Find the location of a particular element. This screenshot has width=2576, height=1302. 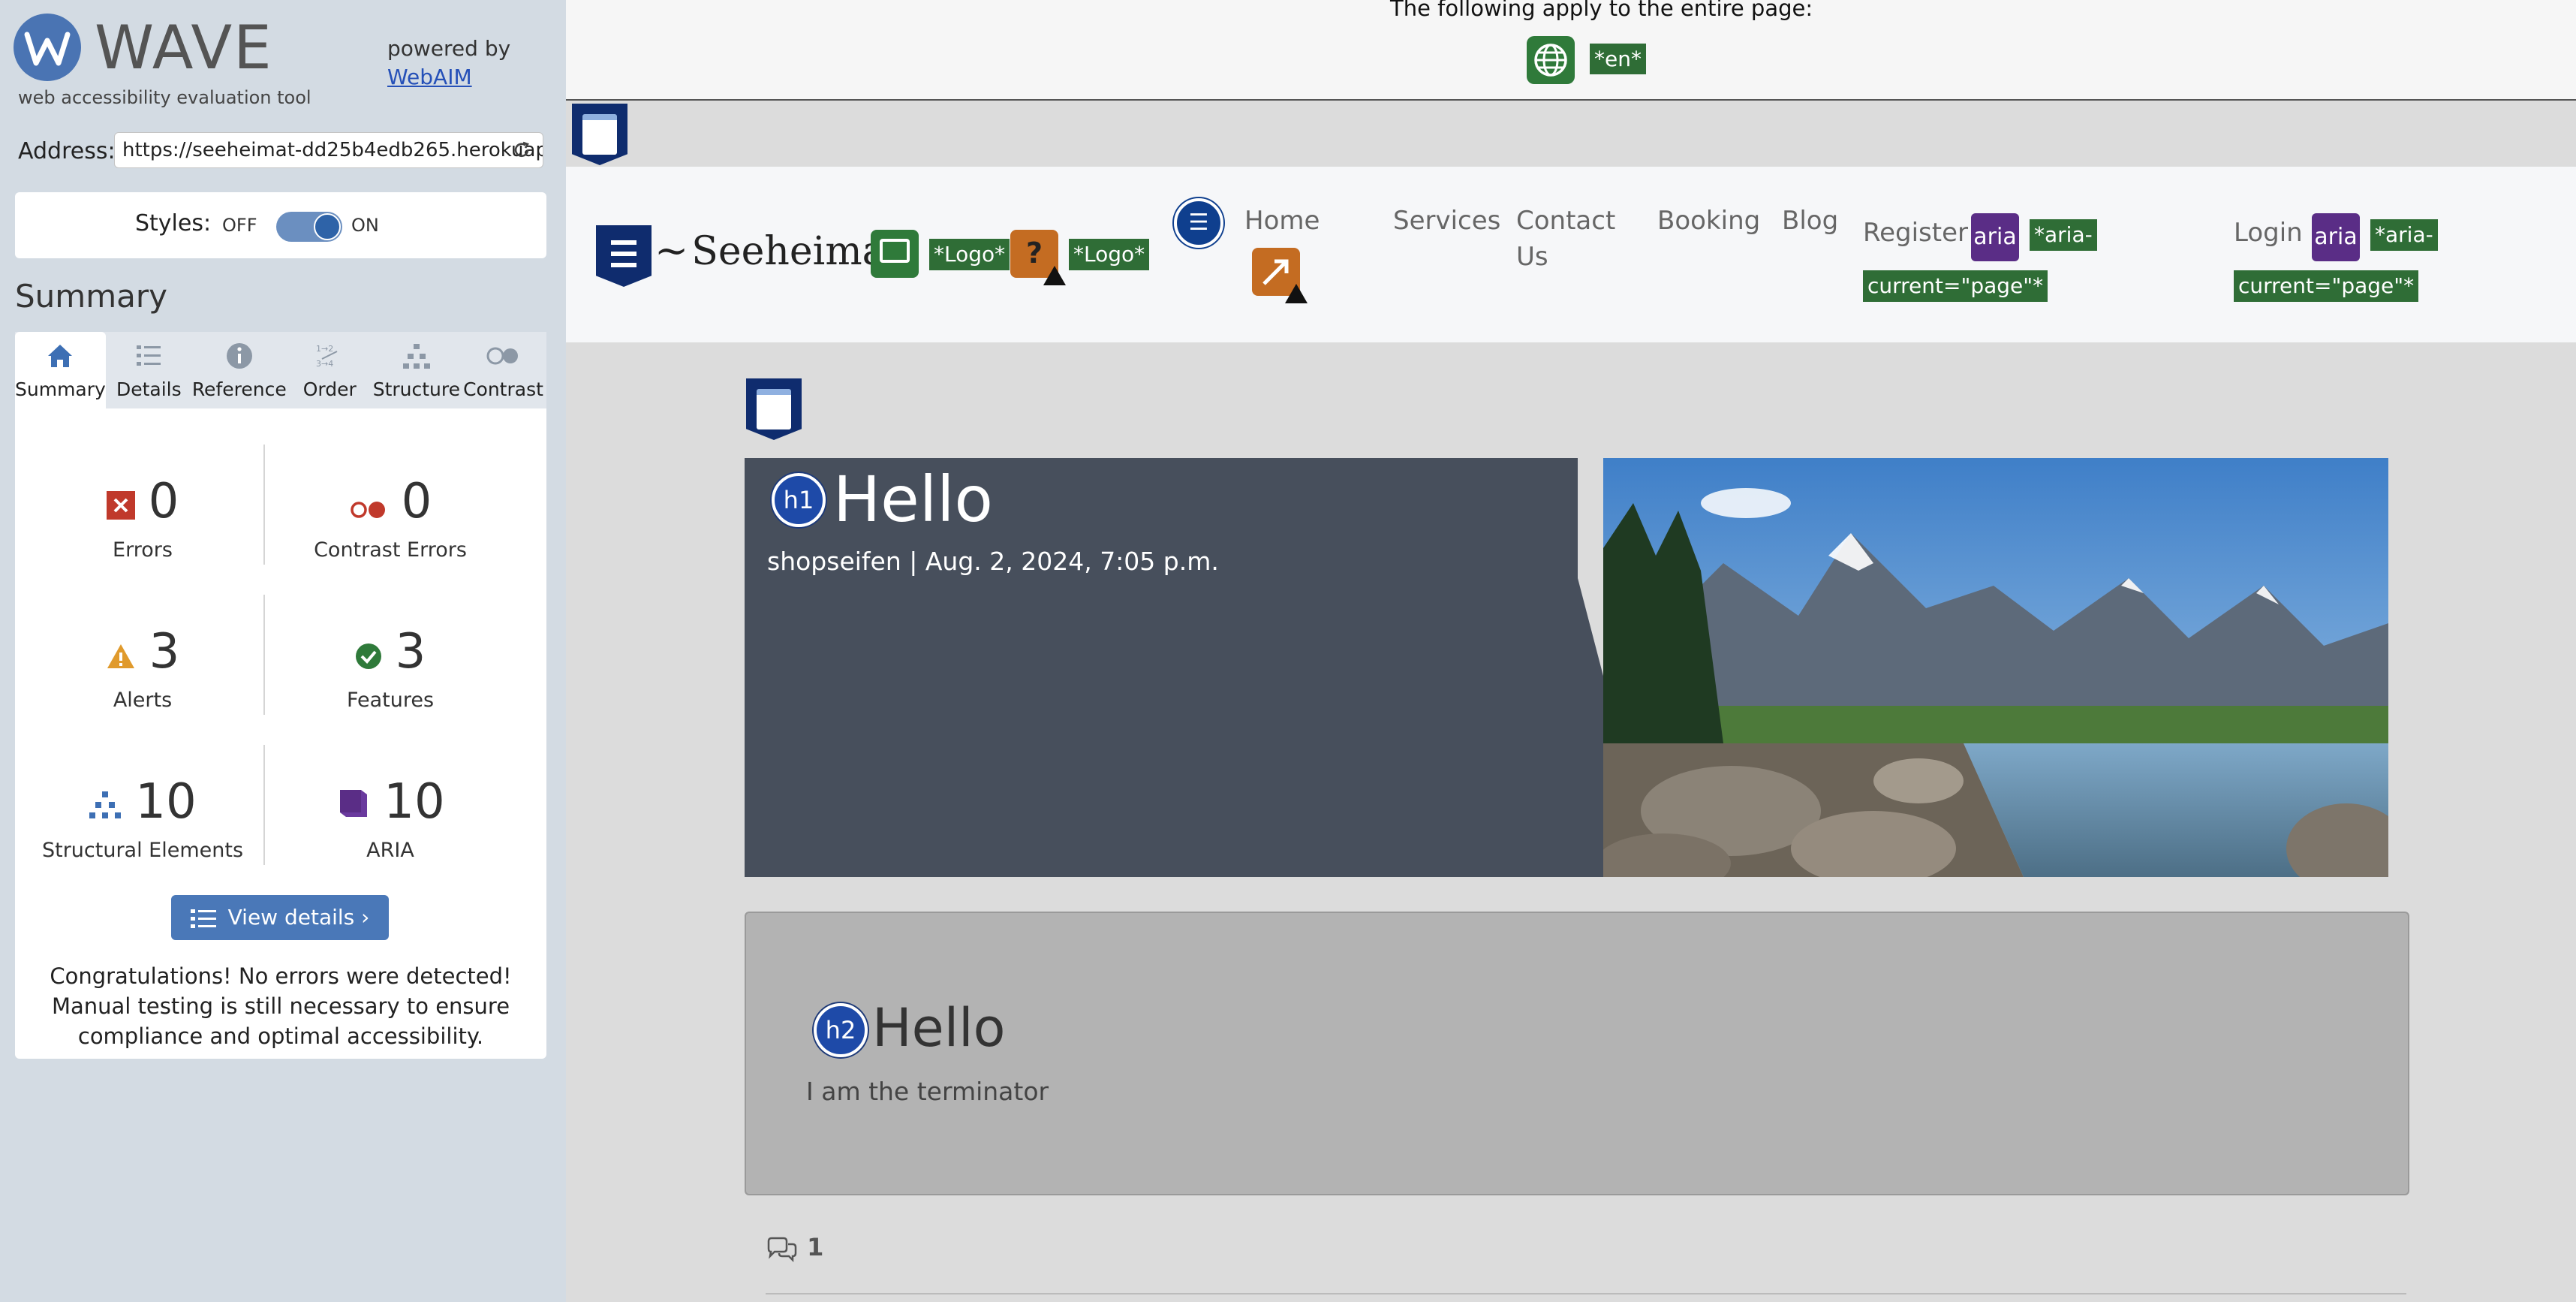

styles-toggle is located at coordinates (309, 227).